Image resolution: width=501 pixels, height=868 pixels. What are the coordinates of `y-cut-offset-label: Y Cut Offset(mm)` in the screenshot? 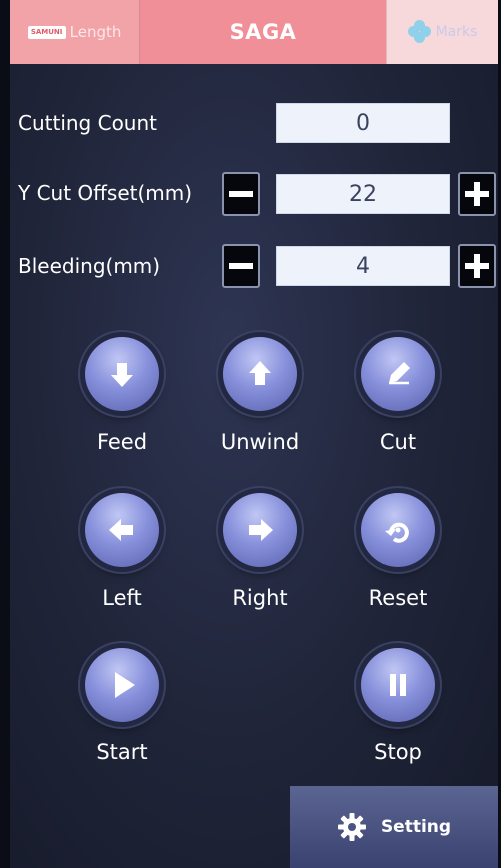 It's located at (105, 193).